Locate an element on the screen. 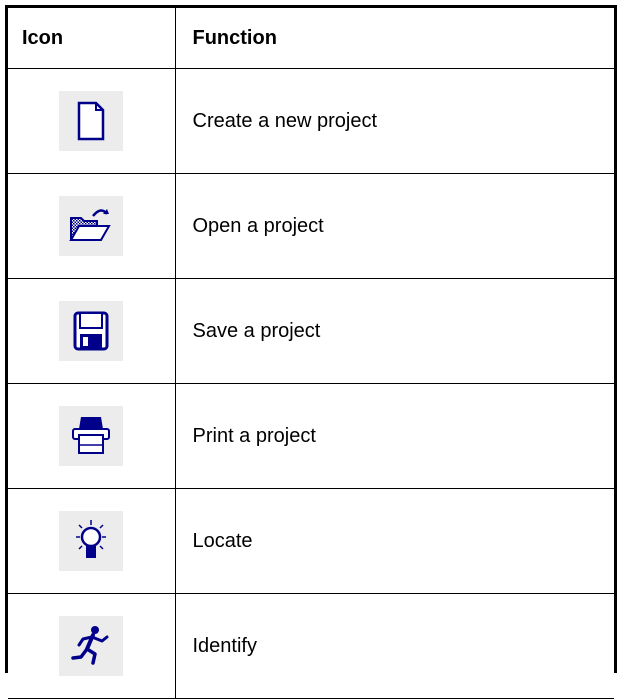  table-row: Save a project is located at coordinates (311, 331).